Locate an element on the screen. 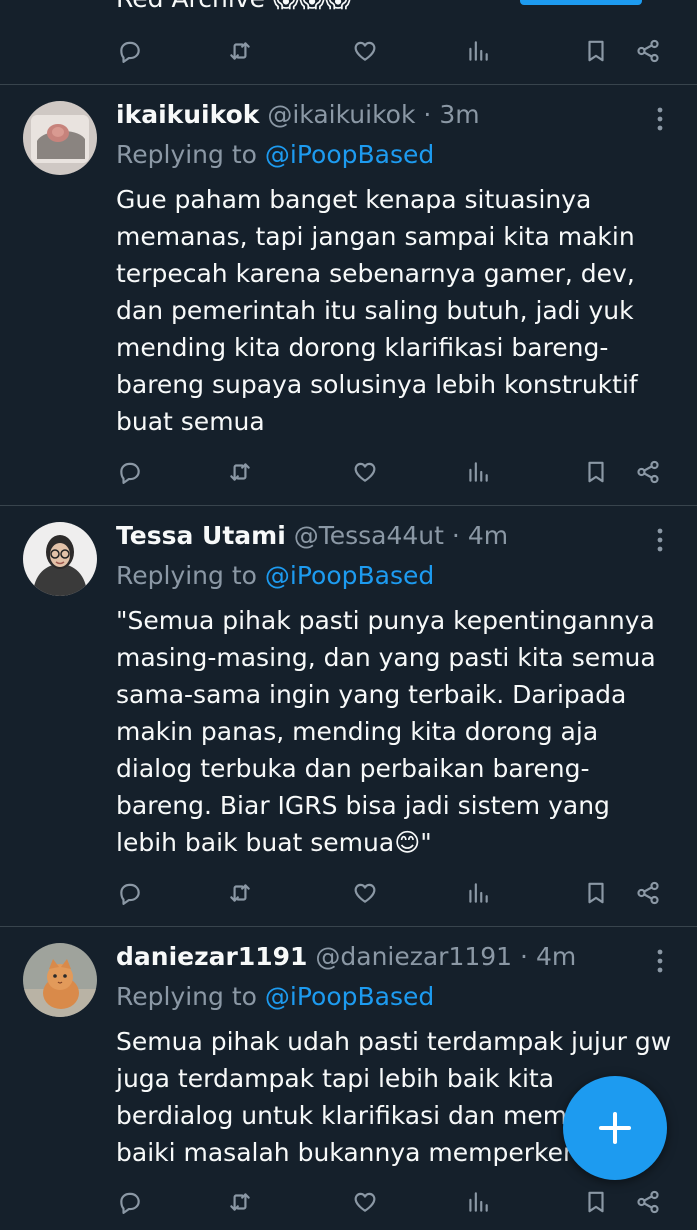  top-scroll-indicator is located at coordinates (581, 2).